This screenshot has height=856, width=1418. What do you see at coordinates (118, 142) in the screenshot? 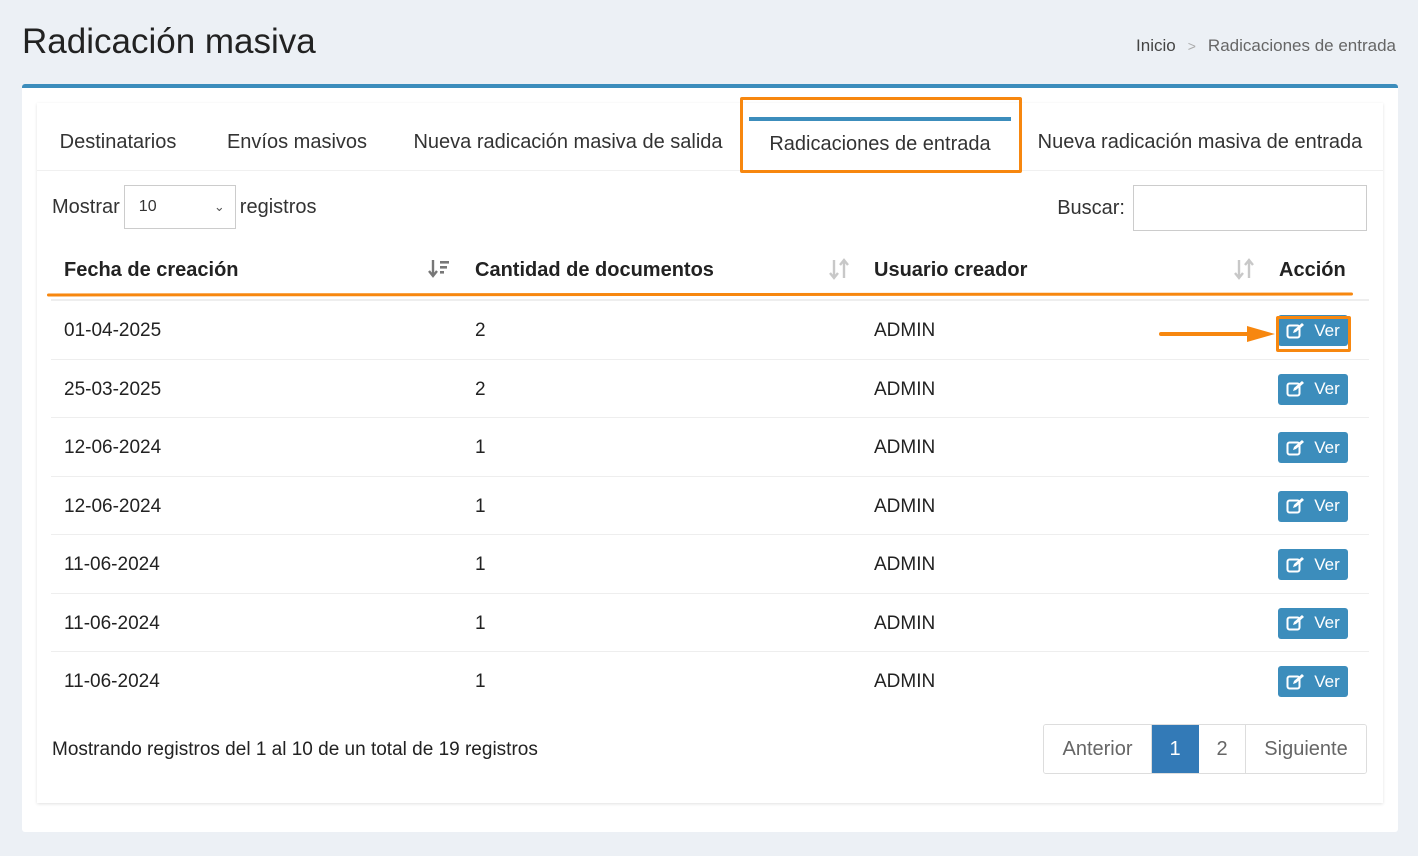
I see `tab-destinatarios: Destinatarios` at bounding box center [118, 142].